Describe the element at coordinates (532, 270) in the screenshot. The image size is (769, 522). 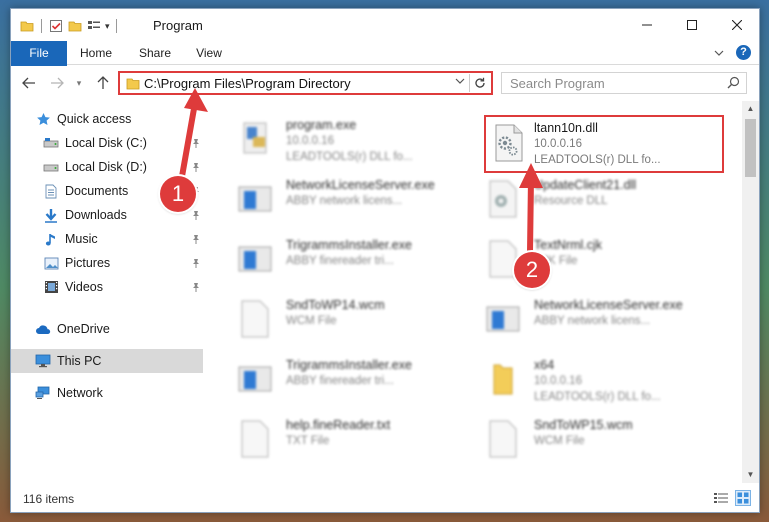
I see `step2-badge: 2` at that location.